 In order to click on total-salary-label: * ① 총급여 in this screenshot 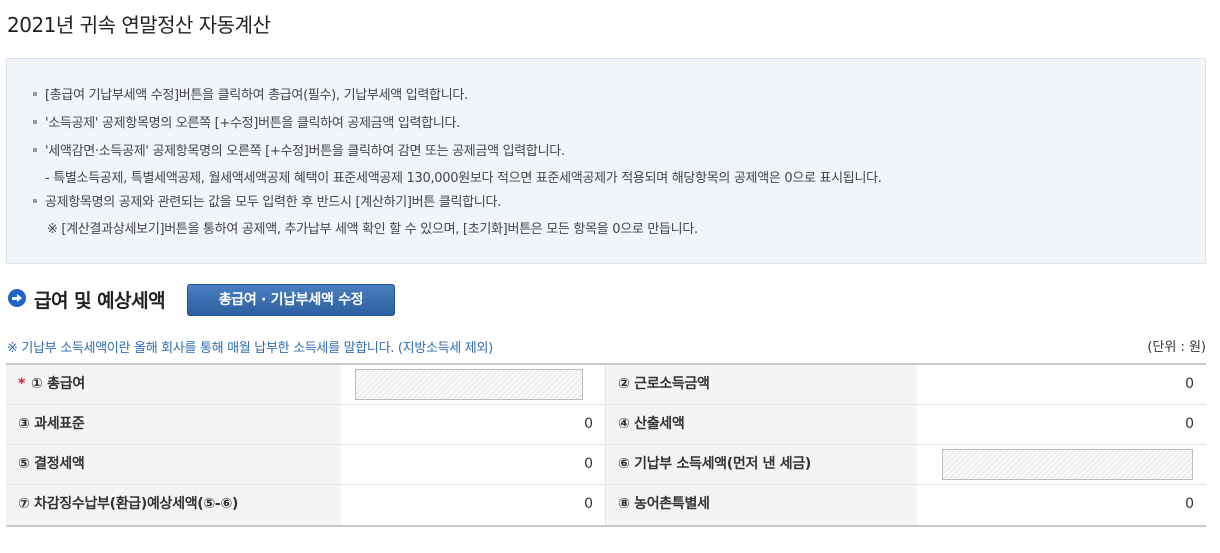, I will do `click(173, 384)`.